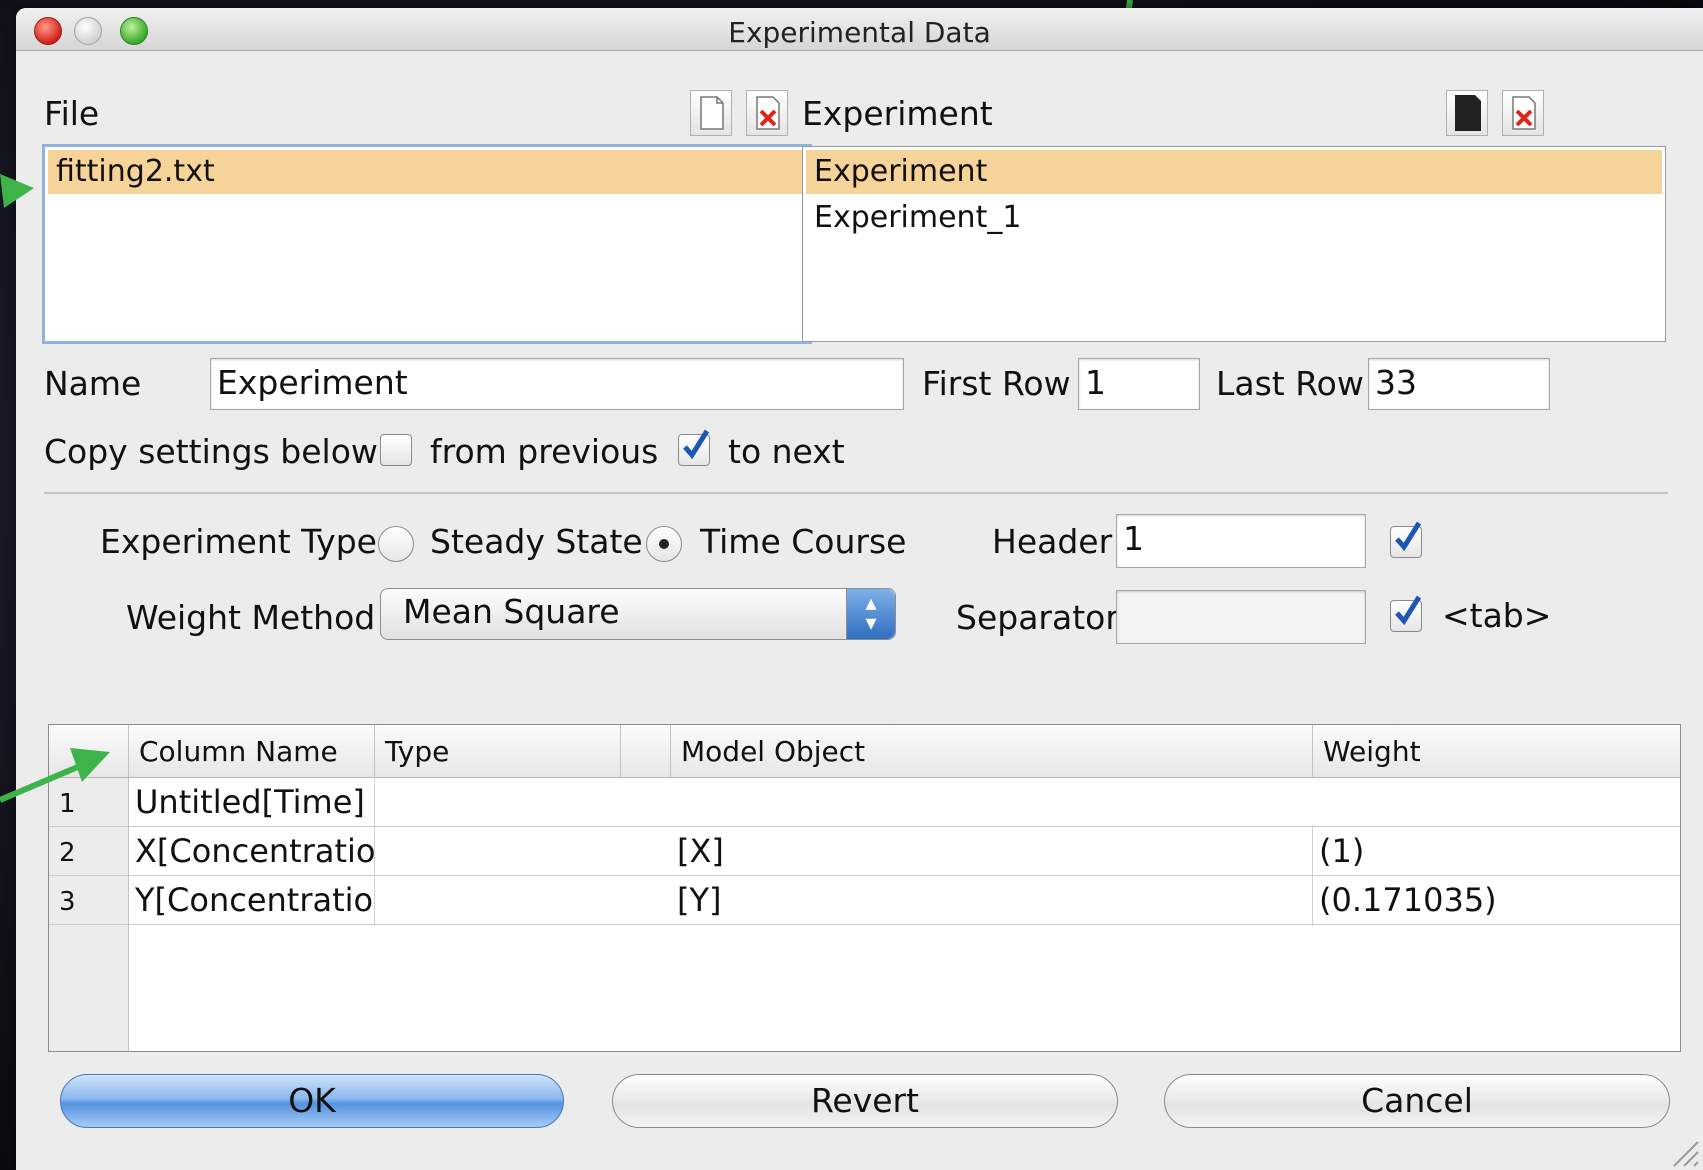 This screenshot has height=1170, width=1703. Describe the element at coordinates (427, 244) in the screenshot. I see `file-list: fitting2.txt` at that location.